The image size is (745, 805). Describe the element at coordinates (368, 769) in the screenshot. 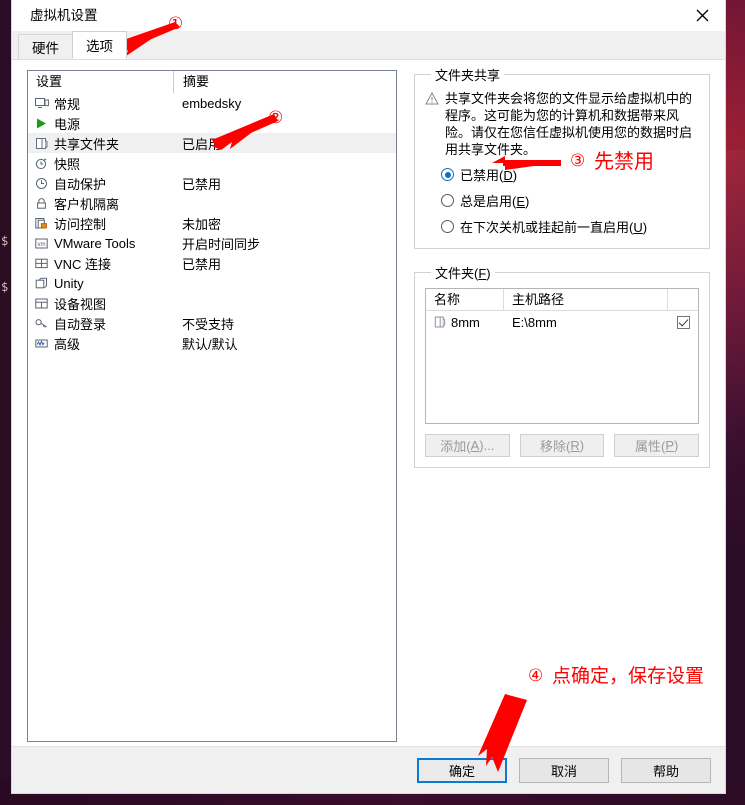

I see `dialog-footer: 确定 取消 帮助` at that location.